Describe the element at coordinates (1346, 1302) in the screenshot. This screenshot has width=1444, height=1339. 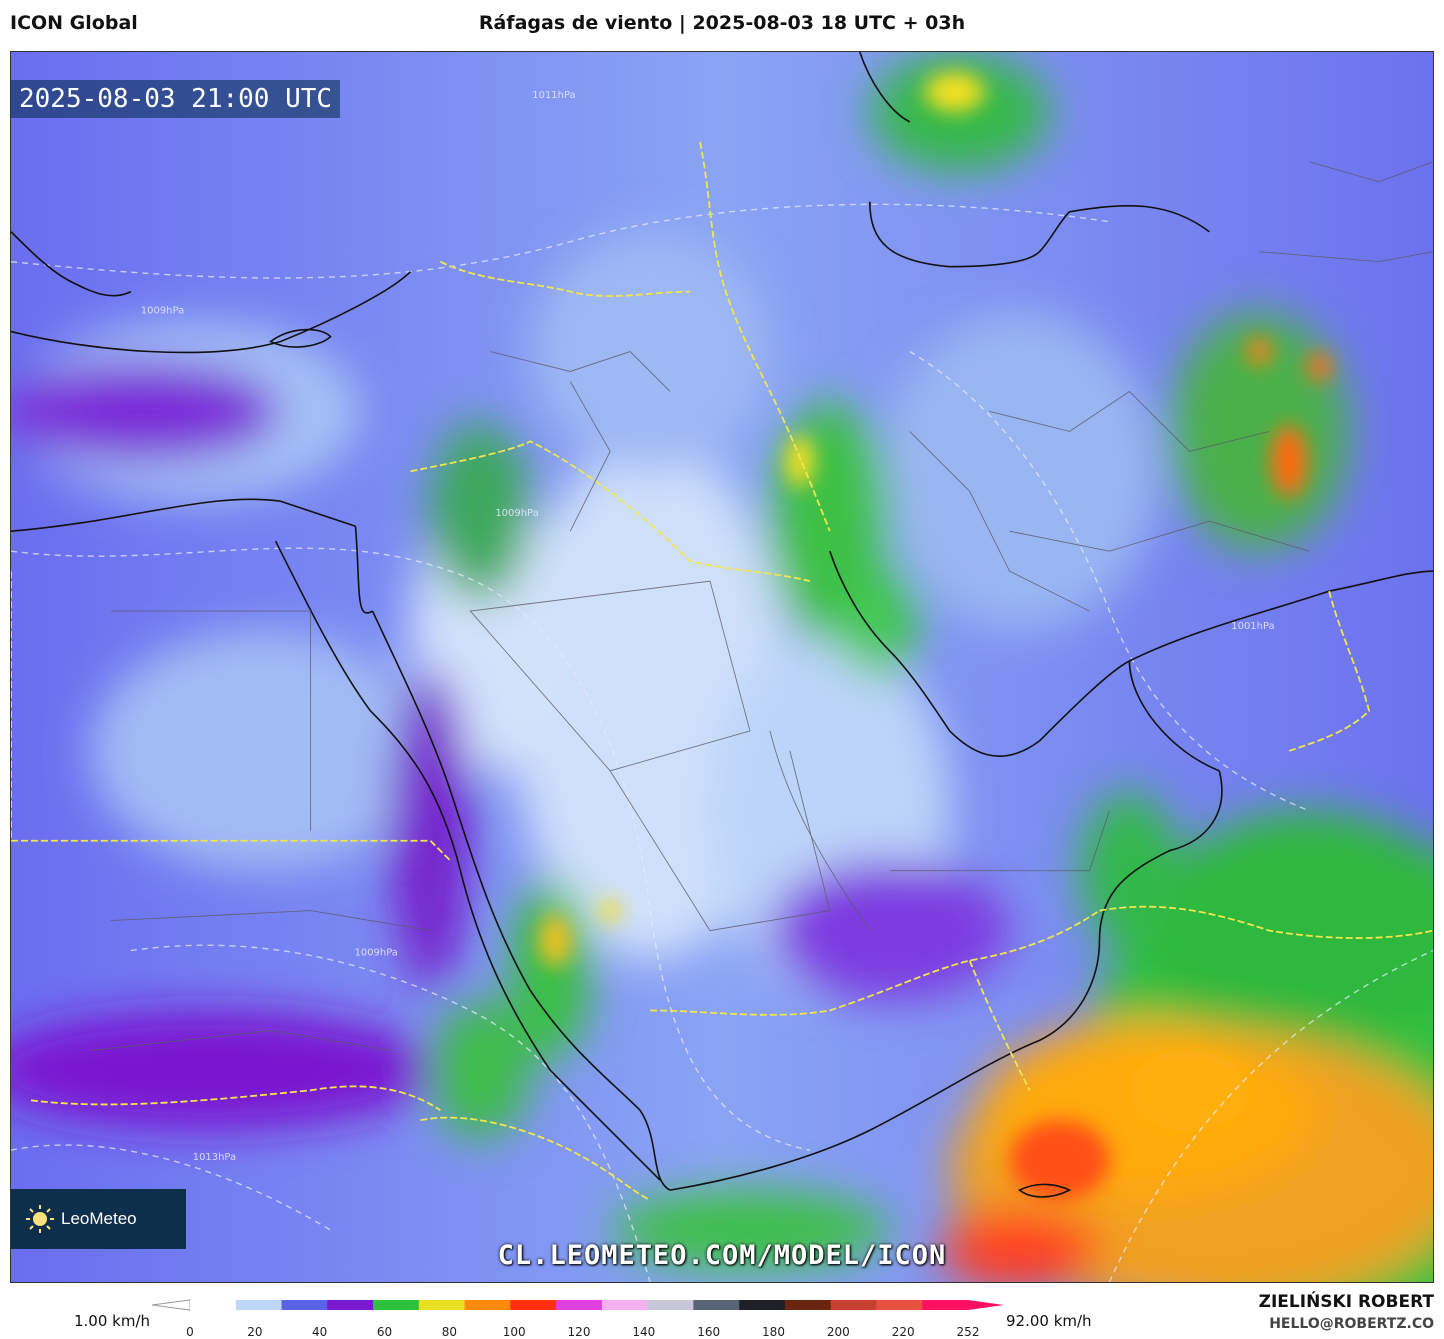
I see `author-name: ZIELIŃSKI ROBERT` at that location.